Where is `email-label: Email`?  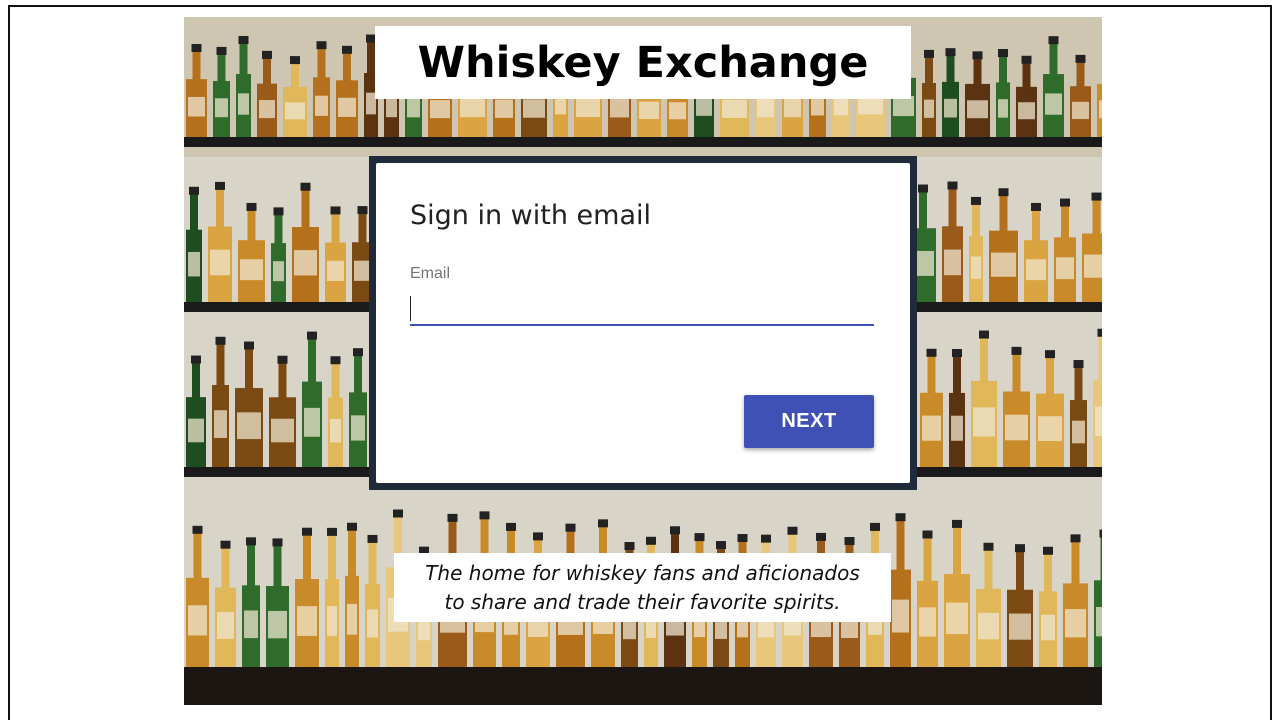 email-label: Email is located at coordinates (430, 273).